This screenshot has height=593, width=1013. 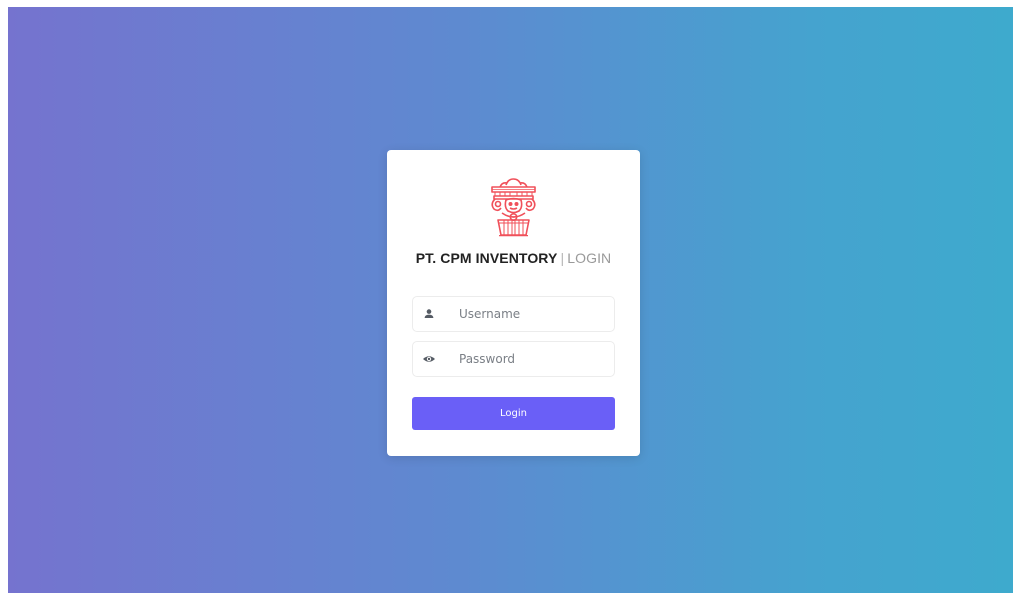 I want to click on username-field, so click(x=513, y=314).